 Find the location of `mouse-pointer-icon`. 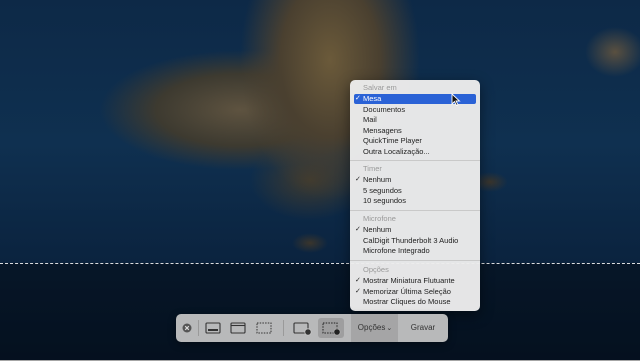

mouse-pointer-icon is located at coordinates (456, 99).